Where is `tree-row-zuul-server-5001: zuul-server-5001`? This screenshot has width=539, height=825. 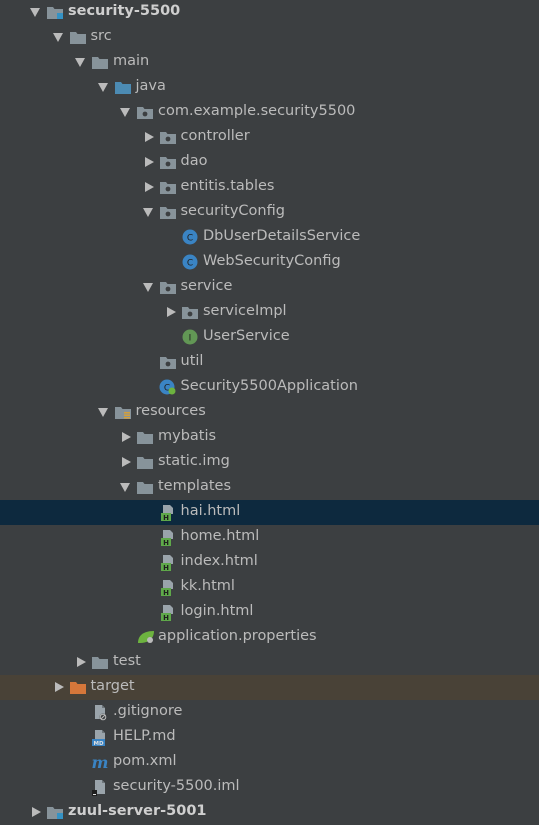
tree-row-zuul-server-5001: zuul-server-5001 is located at coordinates (269, 812).